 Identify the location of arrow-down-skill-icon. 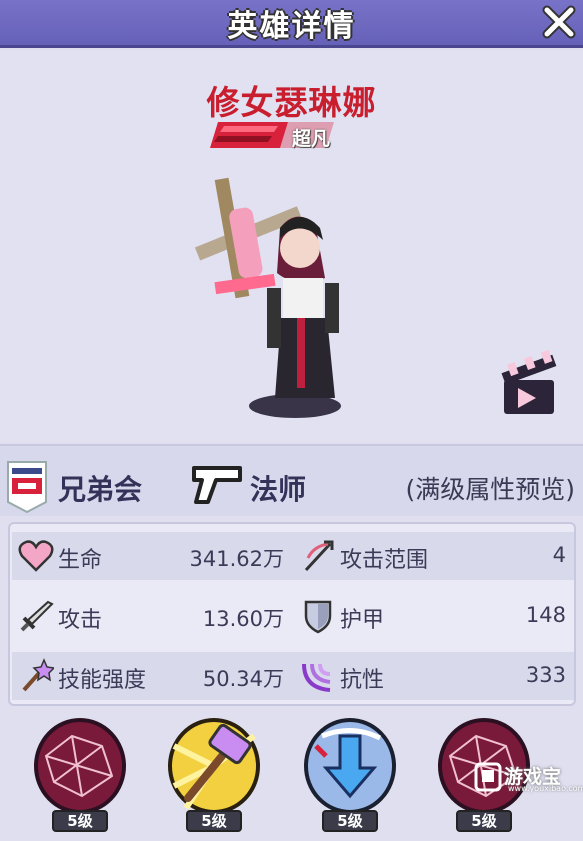
(350, 766).